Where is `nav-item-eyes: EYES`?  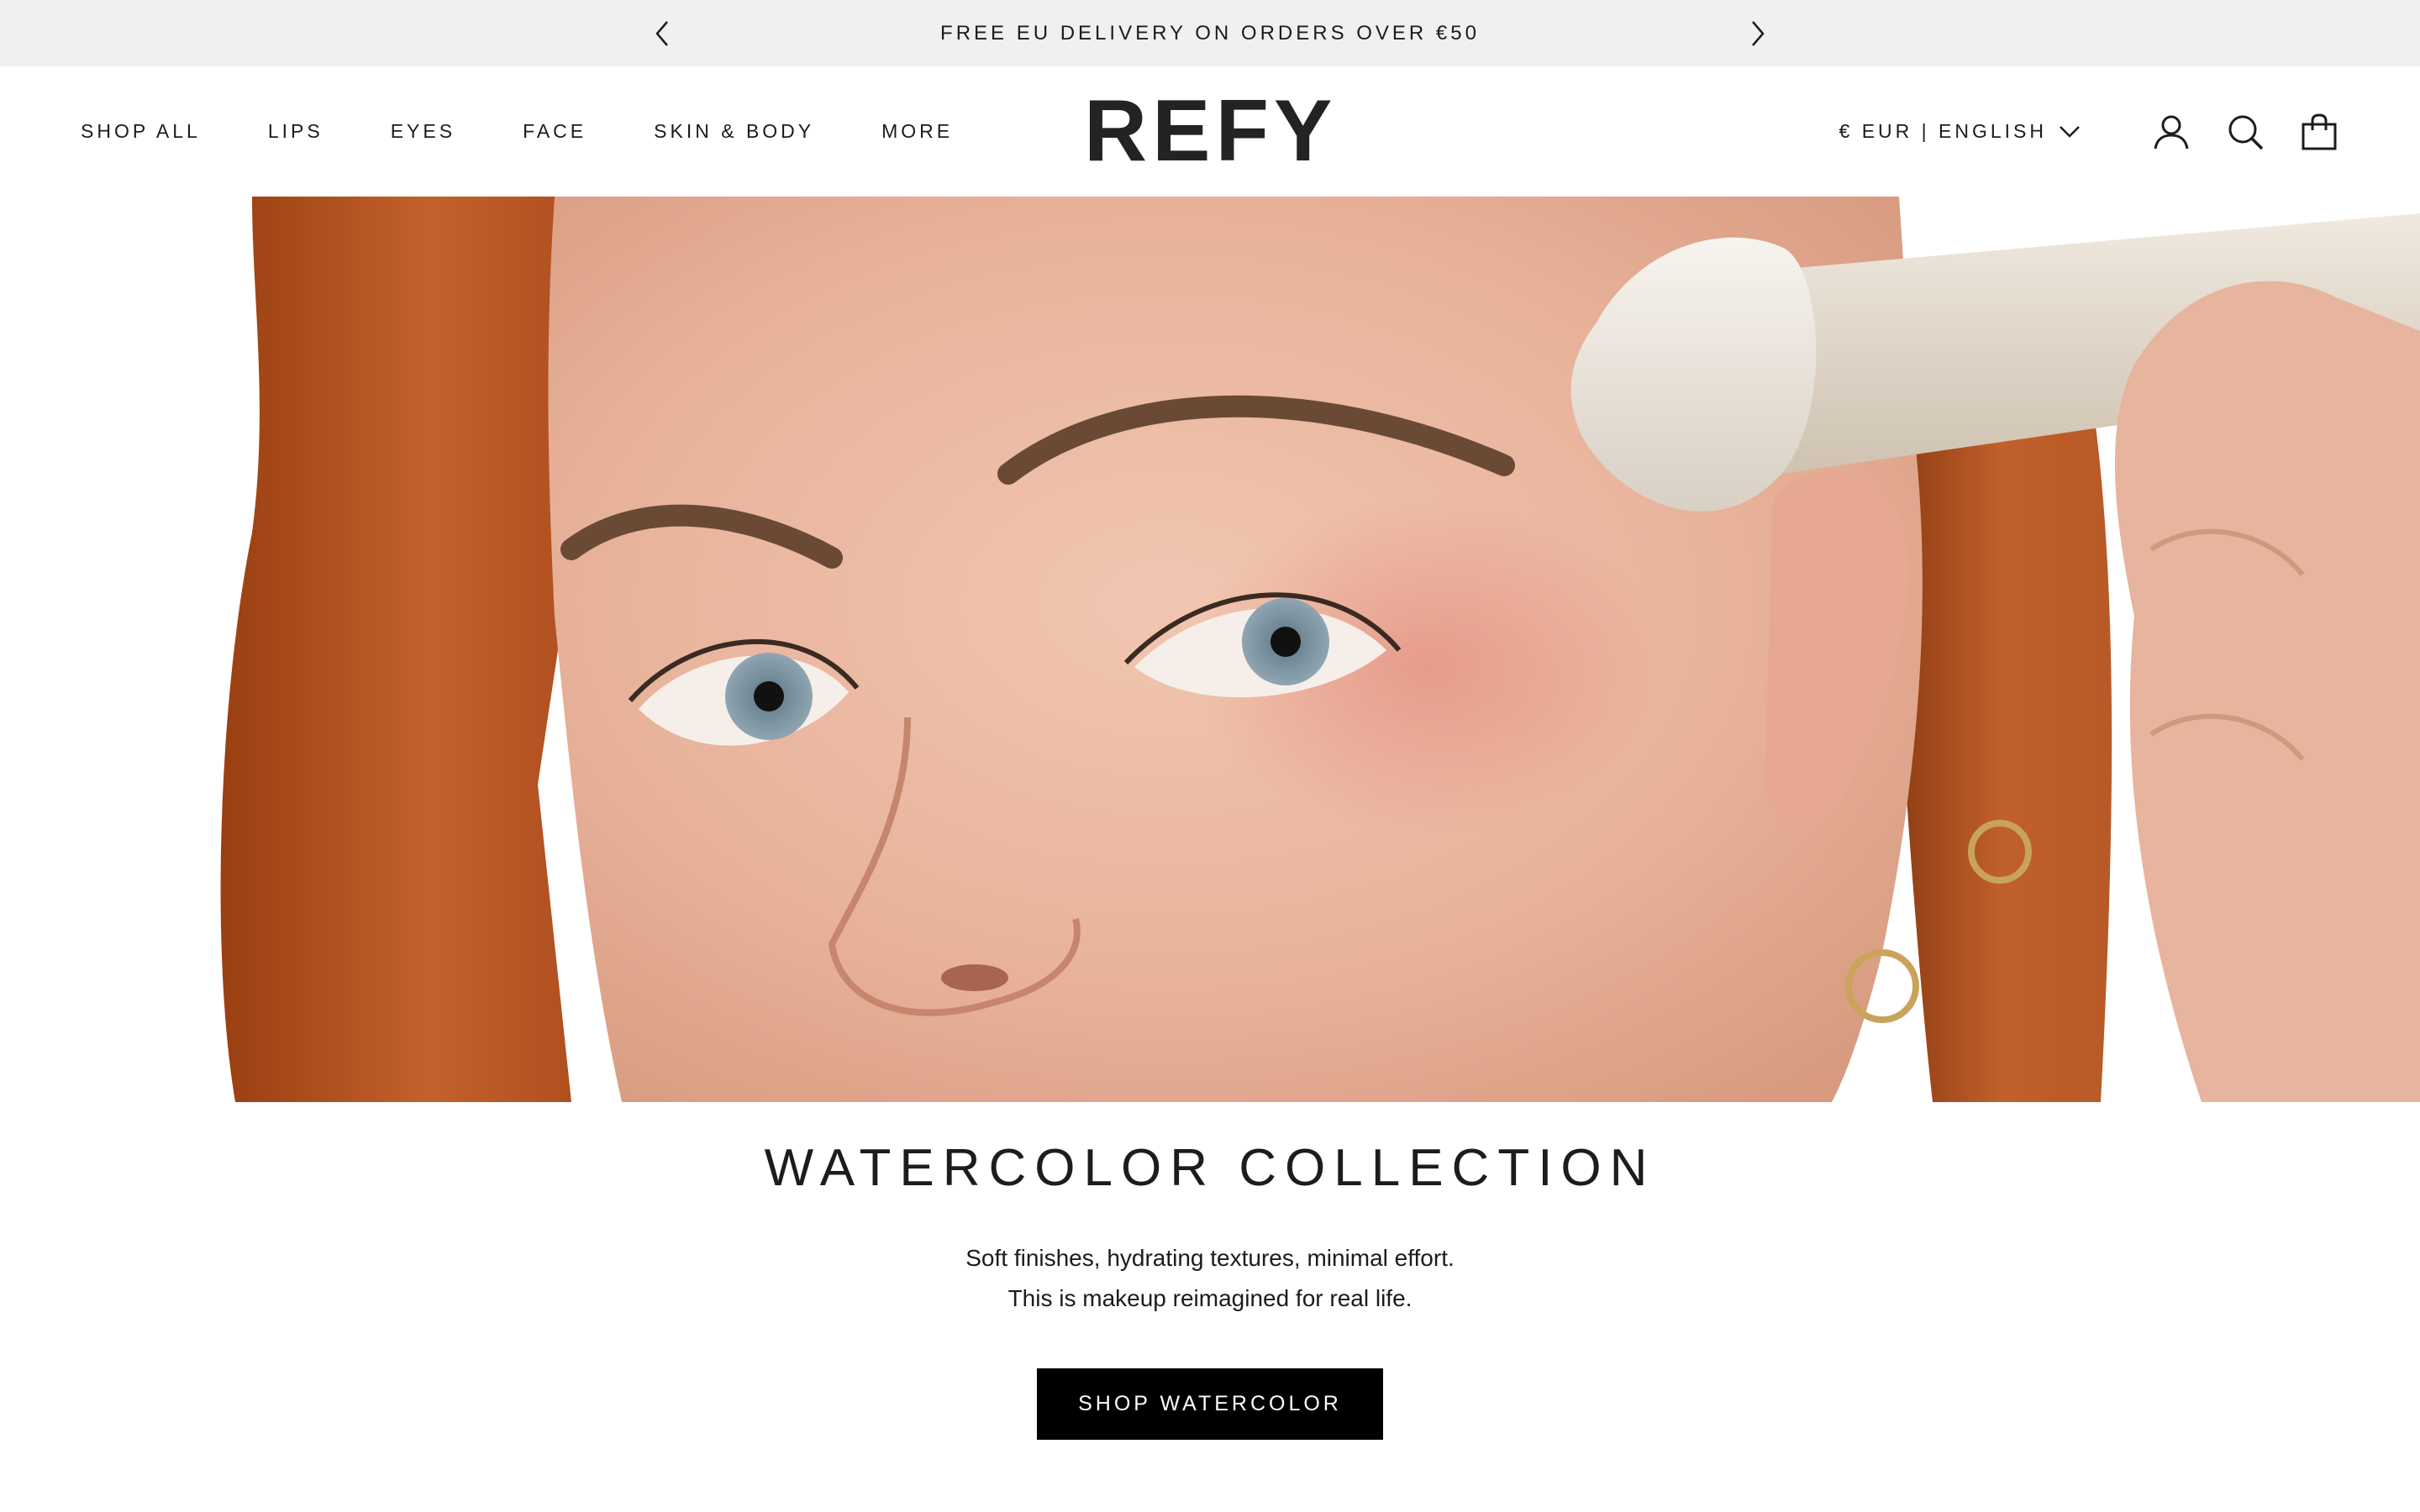
nav-item-eyes: EYES is located at coordinates (423, 131).